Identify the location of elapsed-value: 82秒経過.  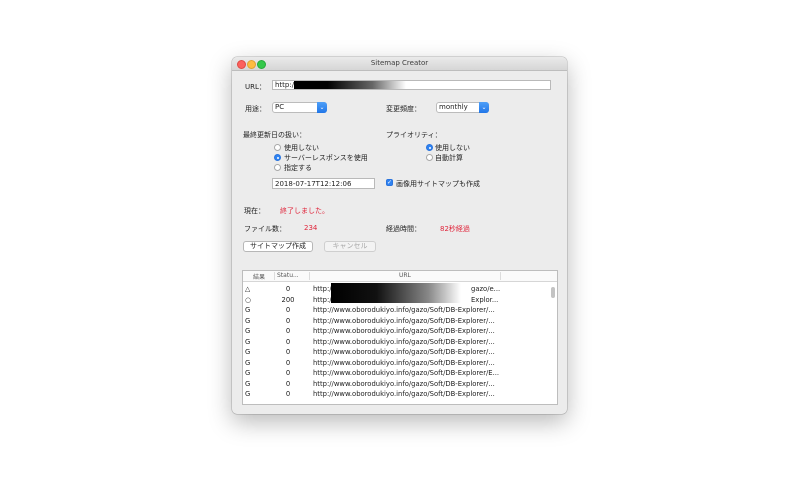
(455, 229).